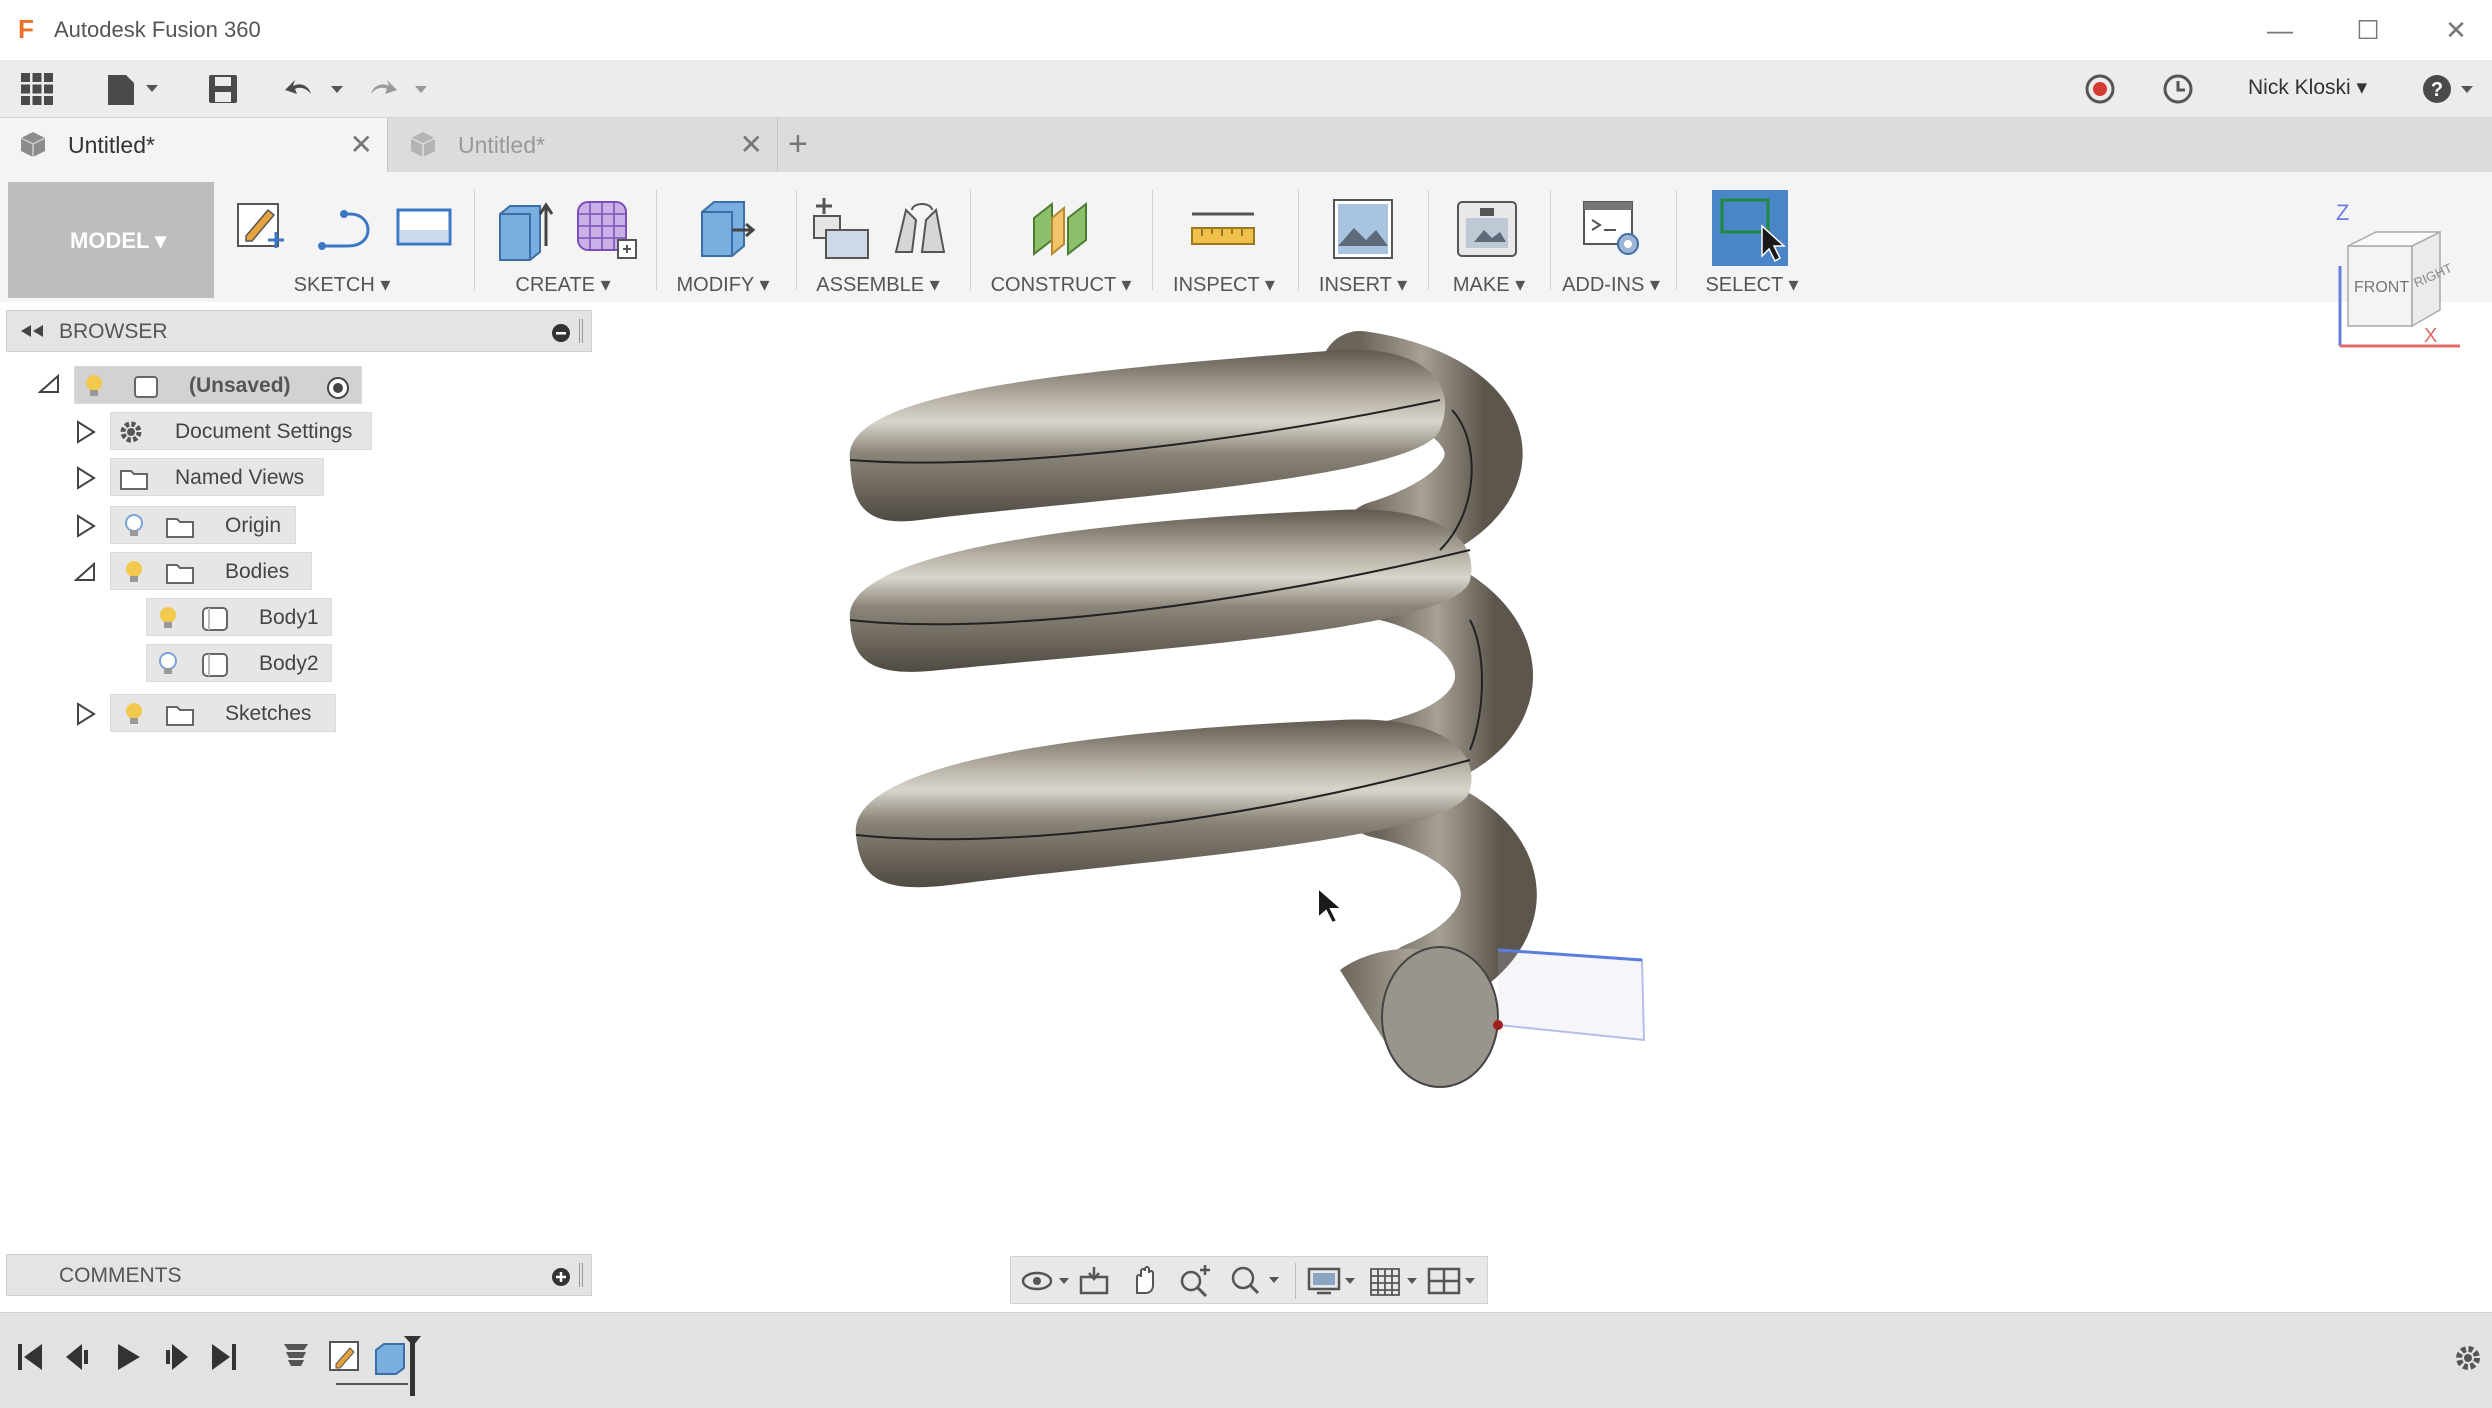 The image size is (2492, 1408). I want to click on create-menu-label: CREATE ▾, so click(563, 284).